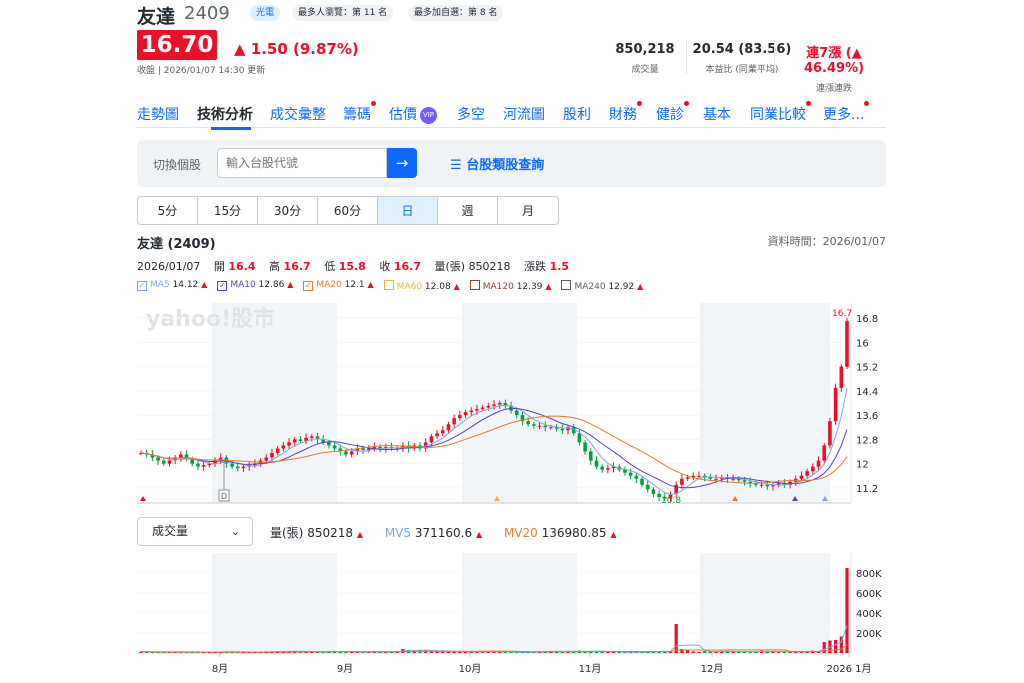  Describe the element at coordinates (869, 594) in the screenshot. I see `volume-tick-label: 600K` at that location.